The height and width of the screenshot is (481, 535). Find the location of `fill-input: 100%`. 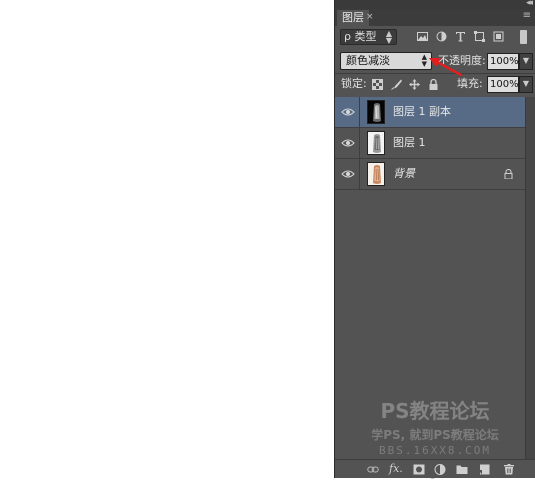

fill-input: 100% is located at coordinates (503, 84).